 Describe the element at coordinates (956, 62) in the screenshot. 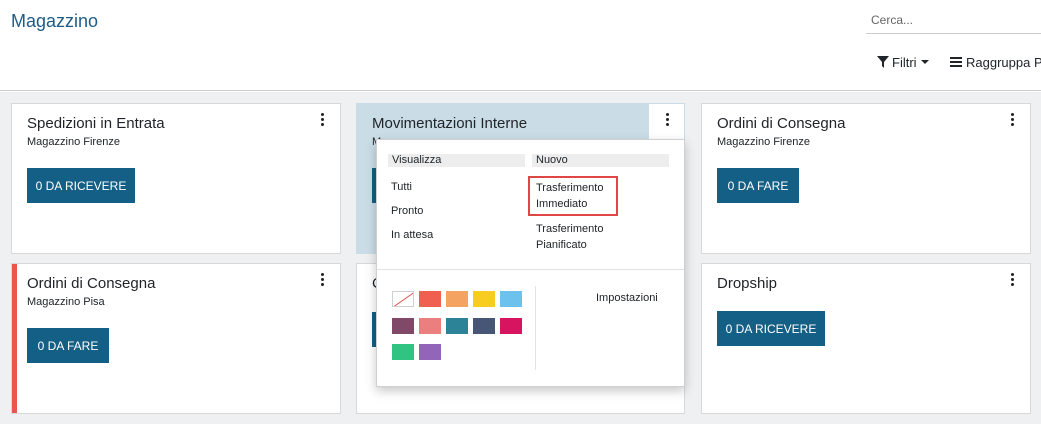

I see `bars-icon` at that location.